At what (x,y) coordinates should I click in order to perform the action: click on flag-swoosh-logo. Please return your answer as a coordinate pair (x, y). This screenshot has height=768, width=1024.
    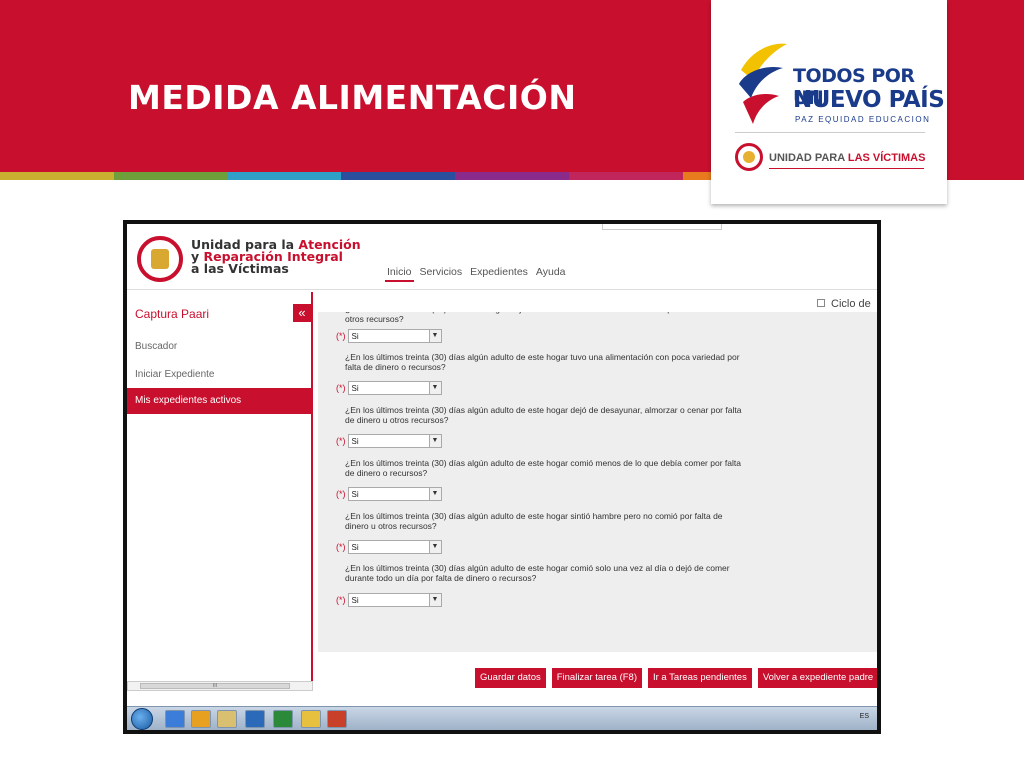
    Looking at the image, I should click on (763, 83).